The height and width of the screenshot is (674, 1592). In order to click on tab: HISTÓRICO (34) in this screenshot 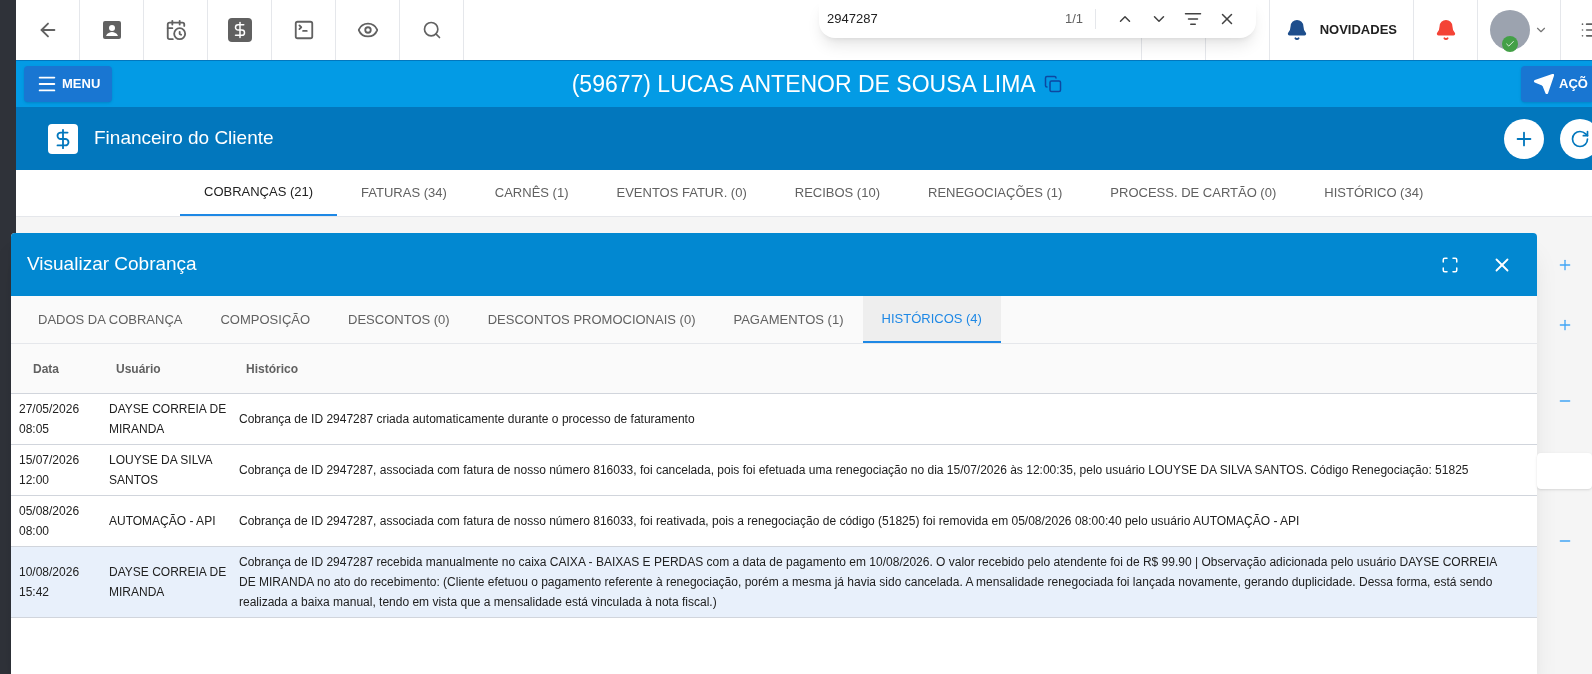, I will do `click(1374, 193)`.